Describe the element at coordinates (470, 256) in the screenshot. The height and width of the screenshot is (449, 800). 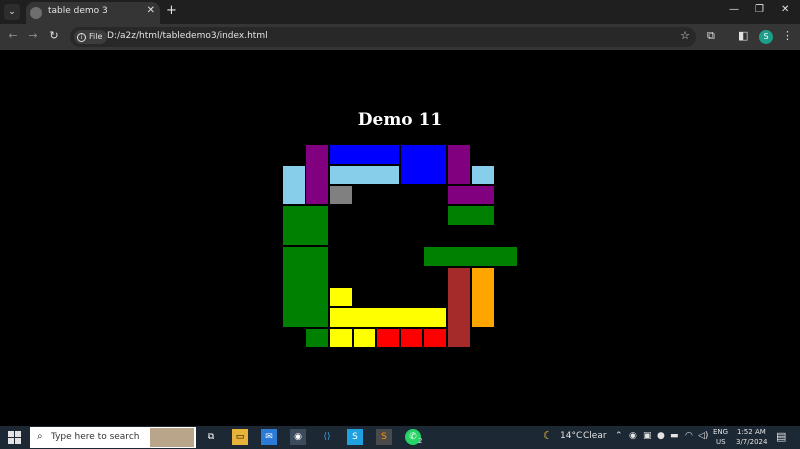
I see `block-green-right-bar` at that location.